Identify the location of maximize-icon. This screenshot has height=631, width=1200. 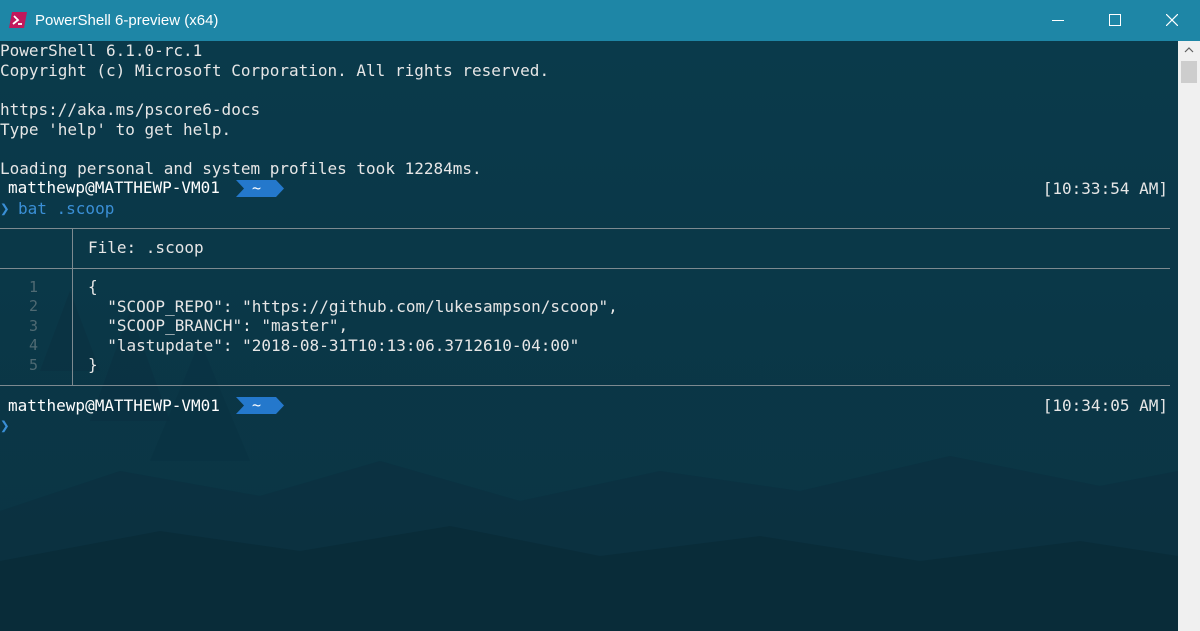
(1115, 20).